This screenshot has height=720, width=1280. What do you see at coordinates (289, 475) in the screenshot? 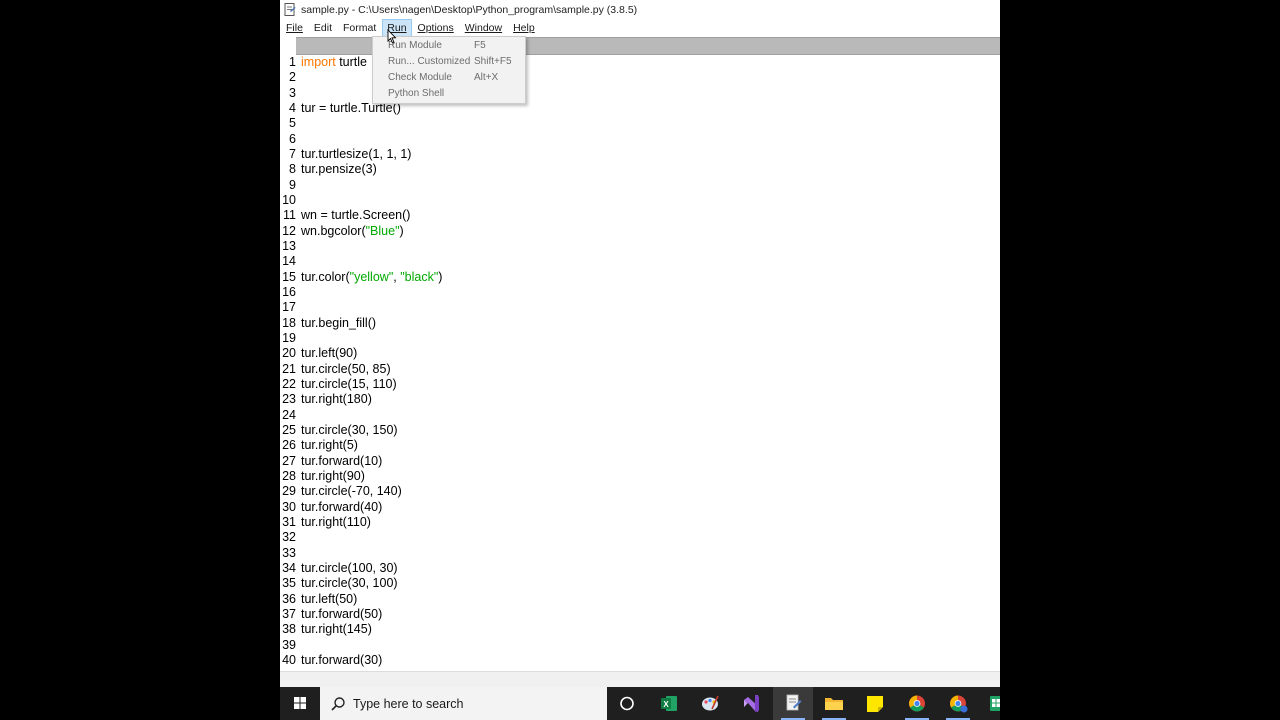
I see `line-number: 28` at bounding box center [289, 475].